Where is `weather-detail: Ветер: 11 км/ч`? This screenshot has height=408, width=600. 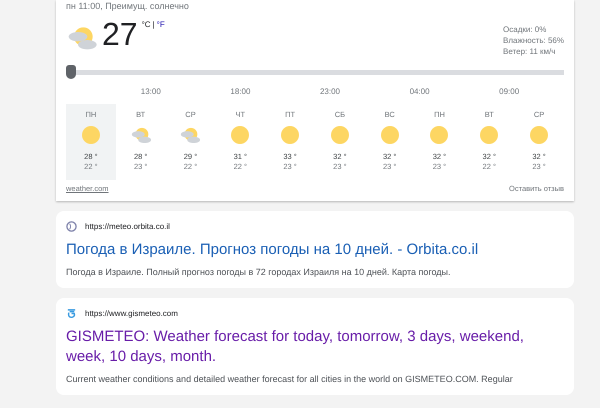 weather-detail: Ветер: 11 км/ч is located at coordinates (529, 51).